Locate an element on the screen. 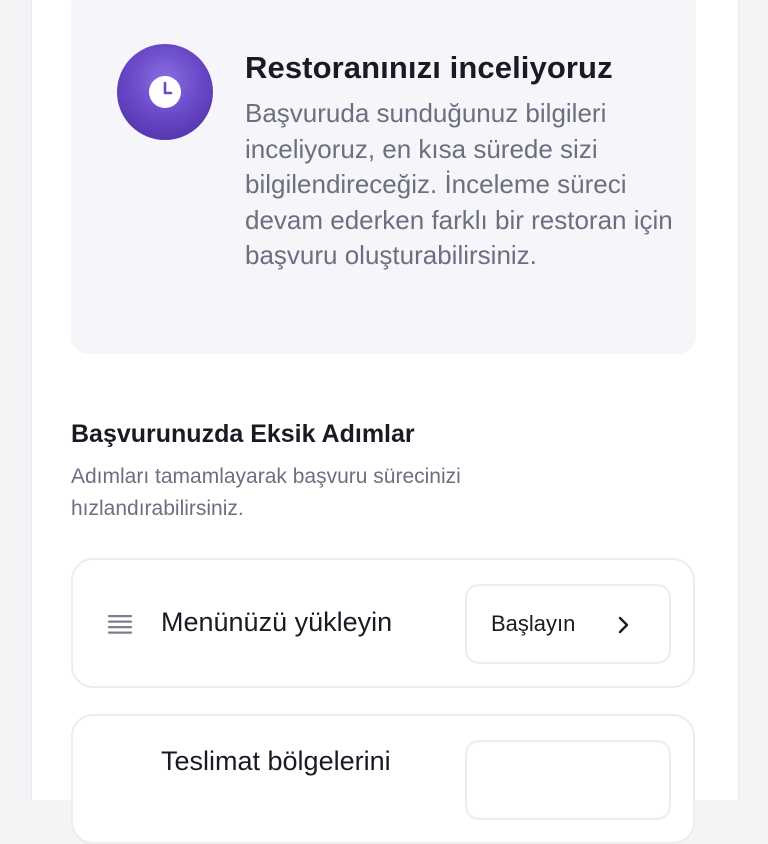 The height and width of the screenshot is (844, 768). step-card-upload-menu: Menünüzü yükleyin Başlayın is located at coordinates (383, 623).